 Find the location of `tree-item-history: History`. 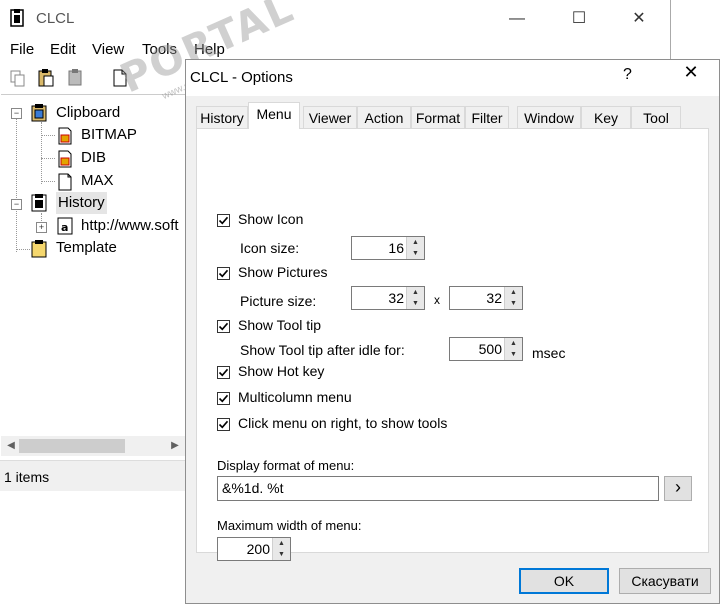

tree-item-history: History is located at coordinates (81, 203).